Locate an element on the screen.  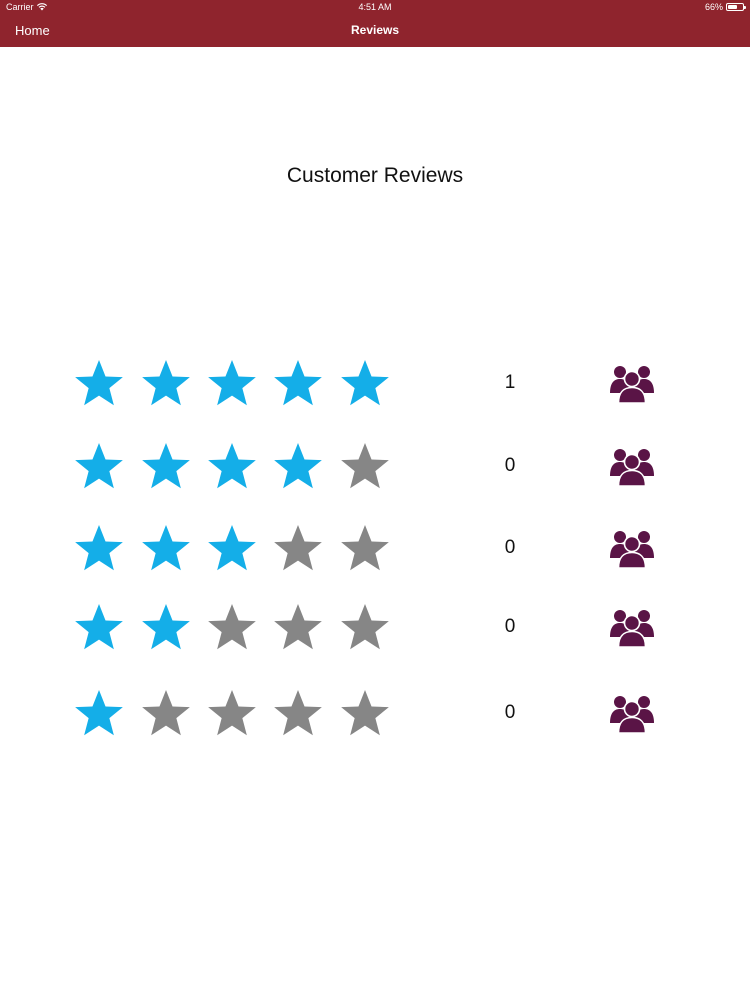
page-title: Customer Reviews is located at coordinates (375, 175).